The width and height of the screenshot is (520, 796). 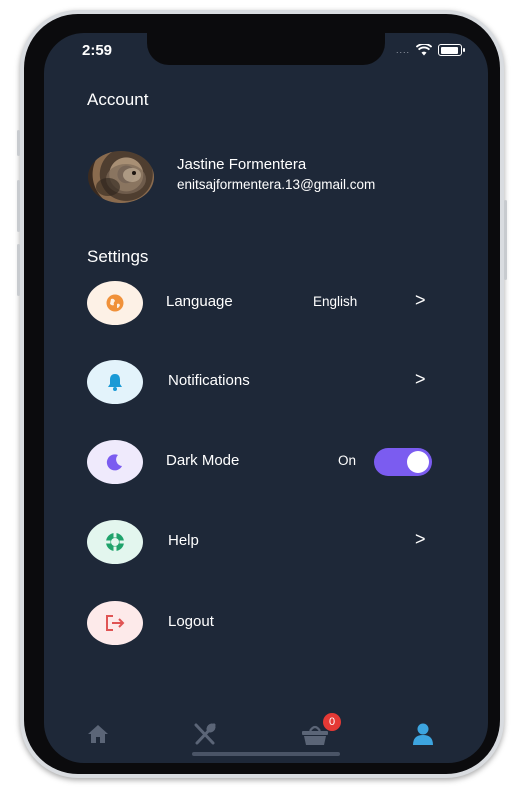 What do you see at coordinates (403, 462) in the screenshot?
I see `dark-mode-toggle` at bounding box center [403, 462].